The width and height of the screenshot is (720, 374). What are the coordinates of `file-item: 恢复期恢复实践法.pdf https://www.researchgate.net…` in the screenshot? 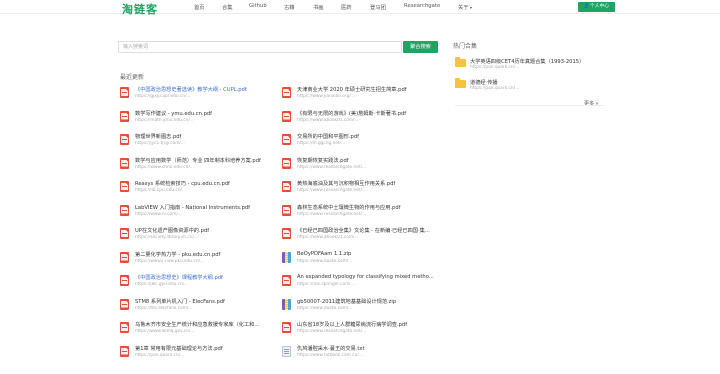 It's located at (357, 165).